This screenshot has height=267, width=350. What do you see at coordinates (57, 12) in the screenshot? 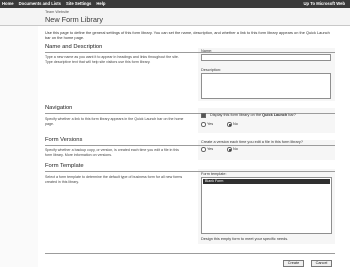
I see `site-title: Team Website` at bounding box center [57, 12].